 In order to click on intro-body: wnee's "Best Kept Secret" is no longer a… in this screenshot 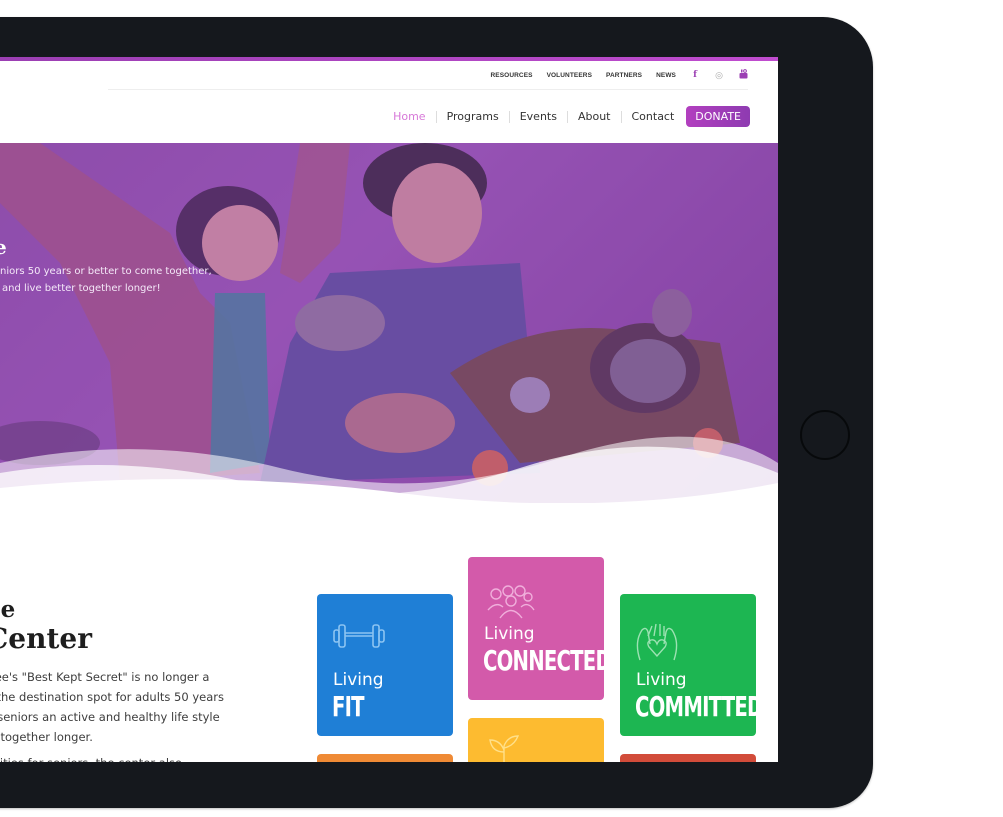, I will do `click(124, 714)`.